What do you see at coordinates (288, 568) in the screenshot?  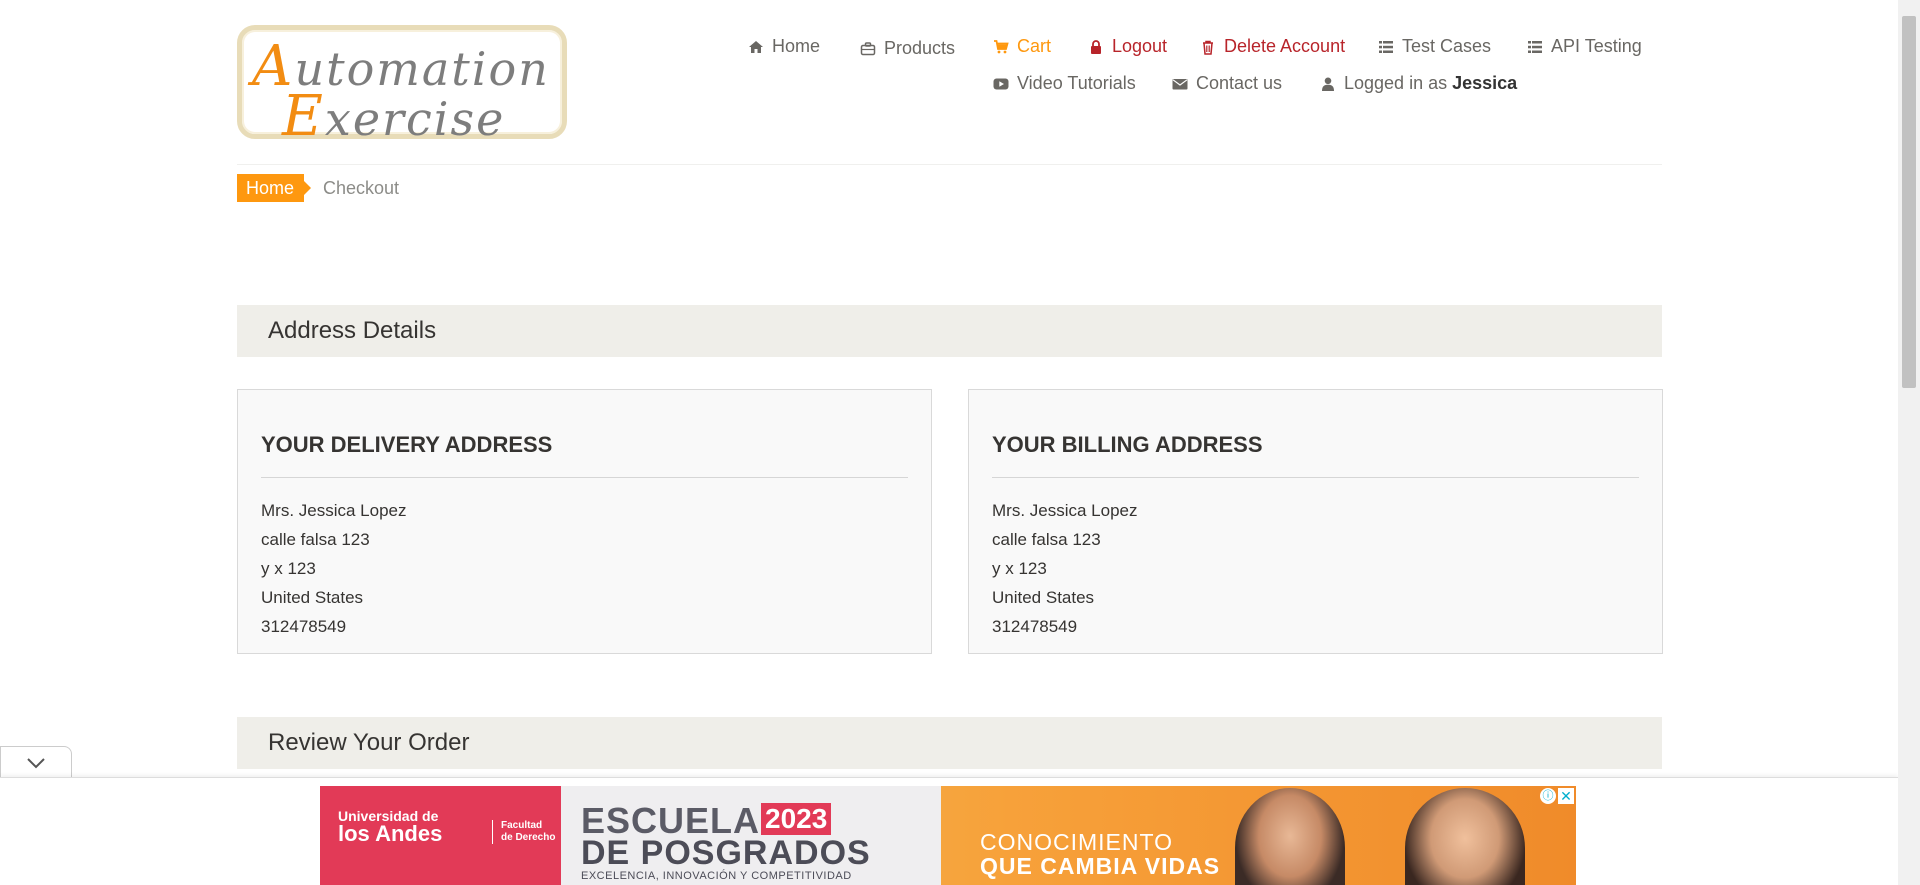 I see `delivery-address2: y x 123` at bounding box center [288, 568].